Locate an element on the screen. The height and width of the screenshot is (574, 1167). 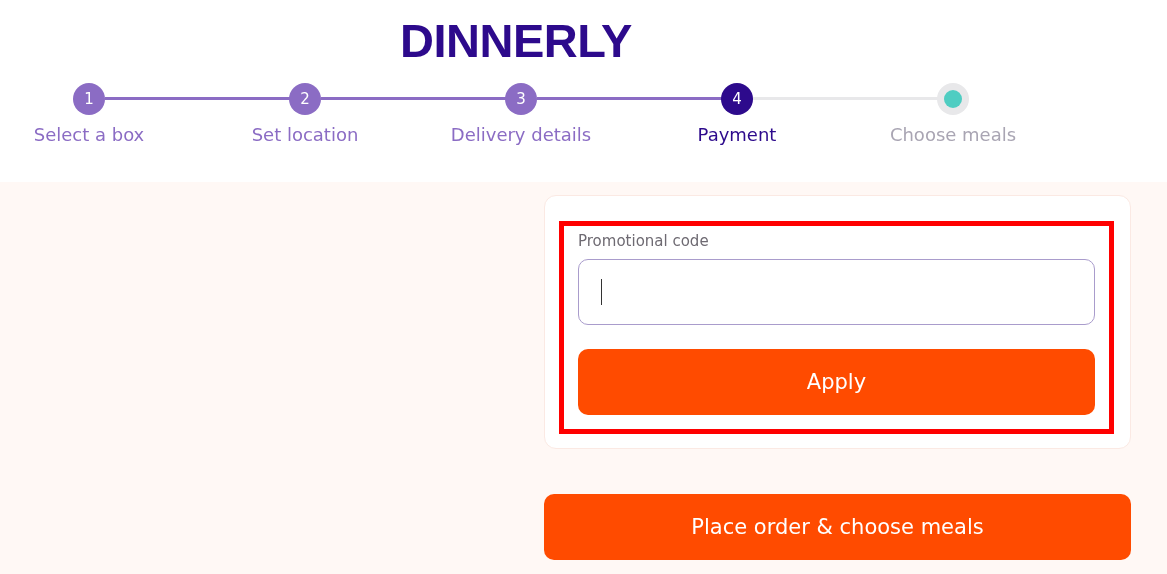
step-number: 1 is located at coordinates (89, 99).